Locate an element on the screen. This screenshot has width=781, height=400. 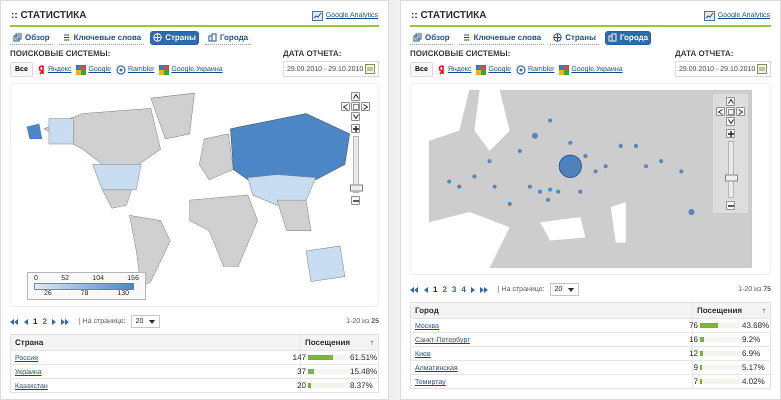
visit-percent: 6.9% is located at coordinates (752, 353).